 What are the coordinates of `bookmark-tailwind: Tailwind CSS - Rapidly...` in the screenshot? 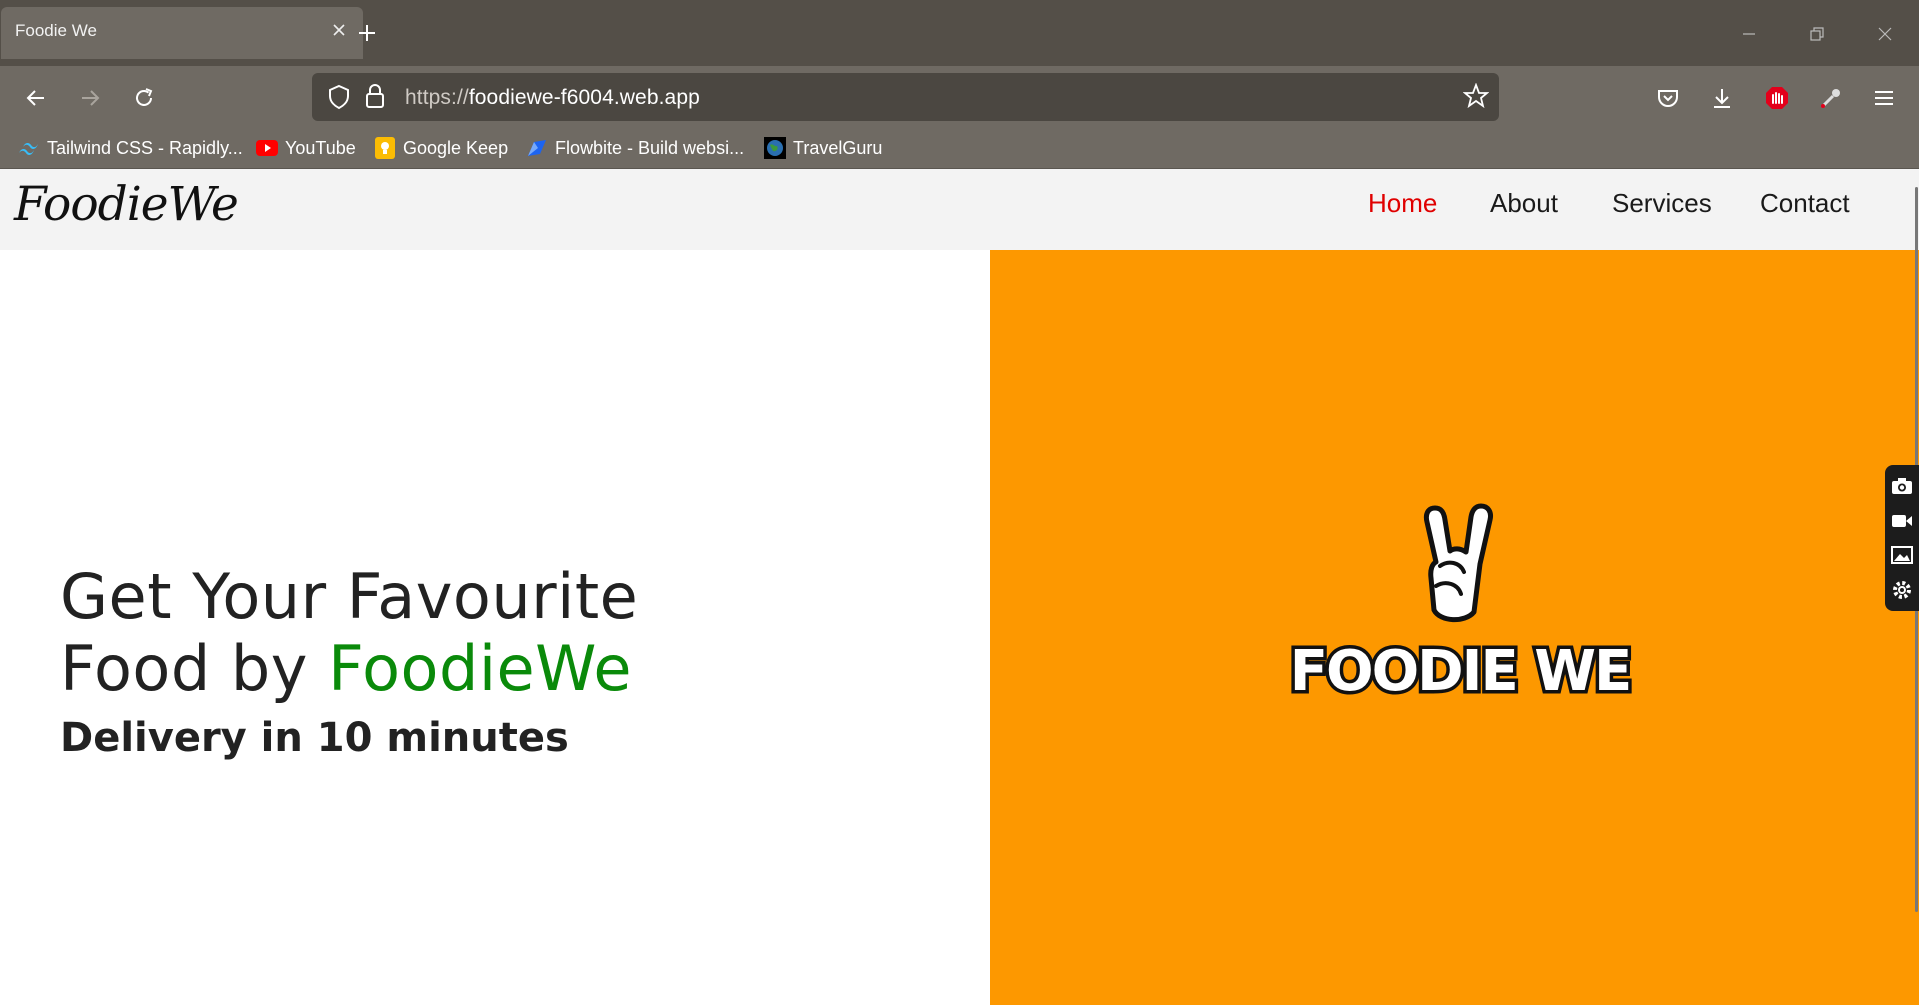 It's located at (130, 148).